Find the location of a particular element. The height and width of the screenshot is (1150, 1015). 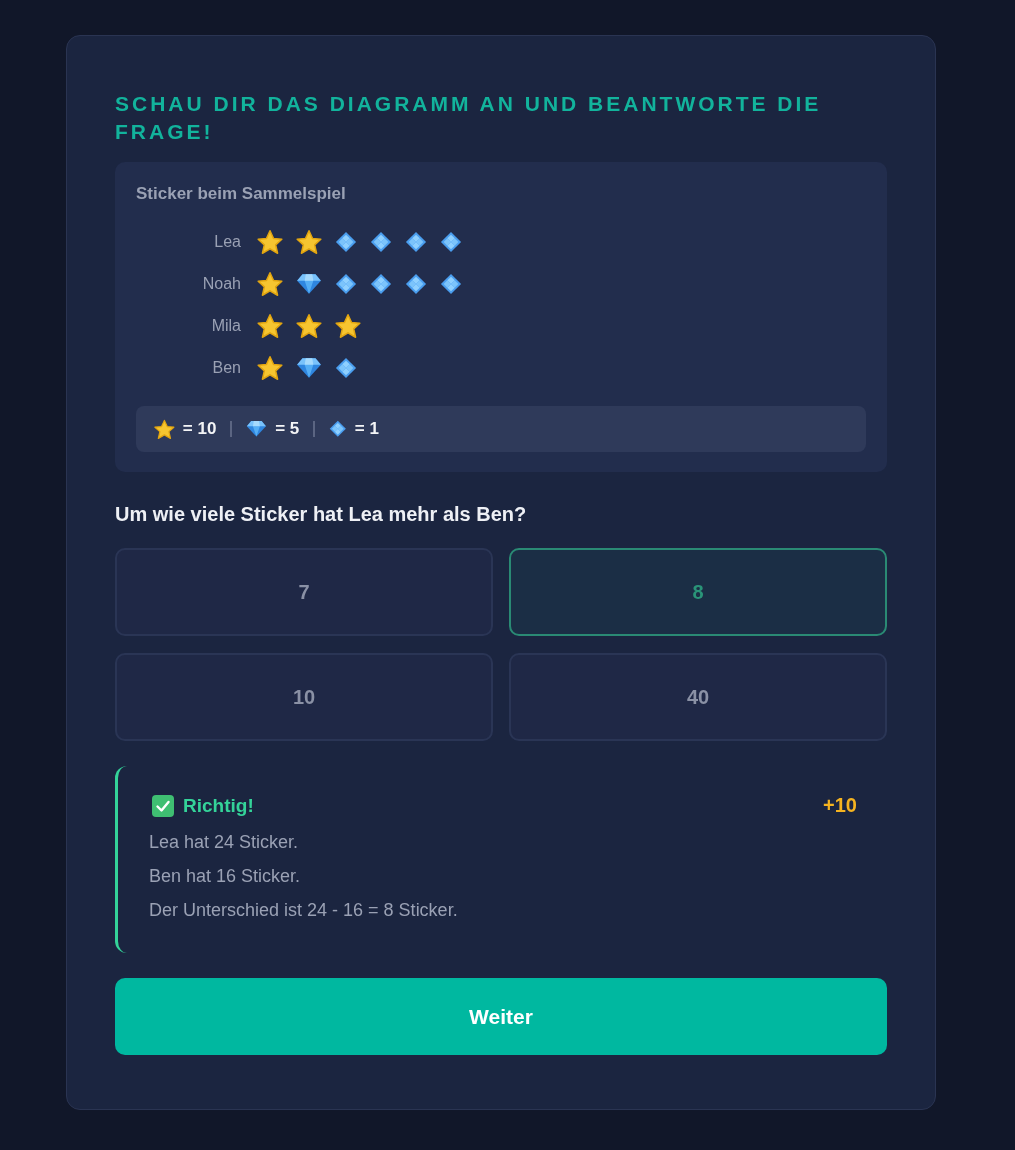

row-label: Mila is located at coordinates (225, 326).